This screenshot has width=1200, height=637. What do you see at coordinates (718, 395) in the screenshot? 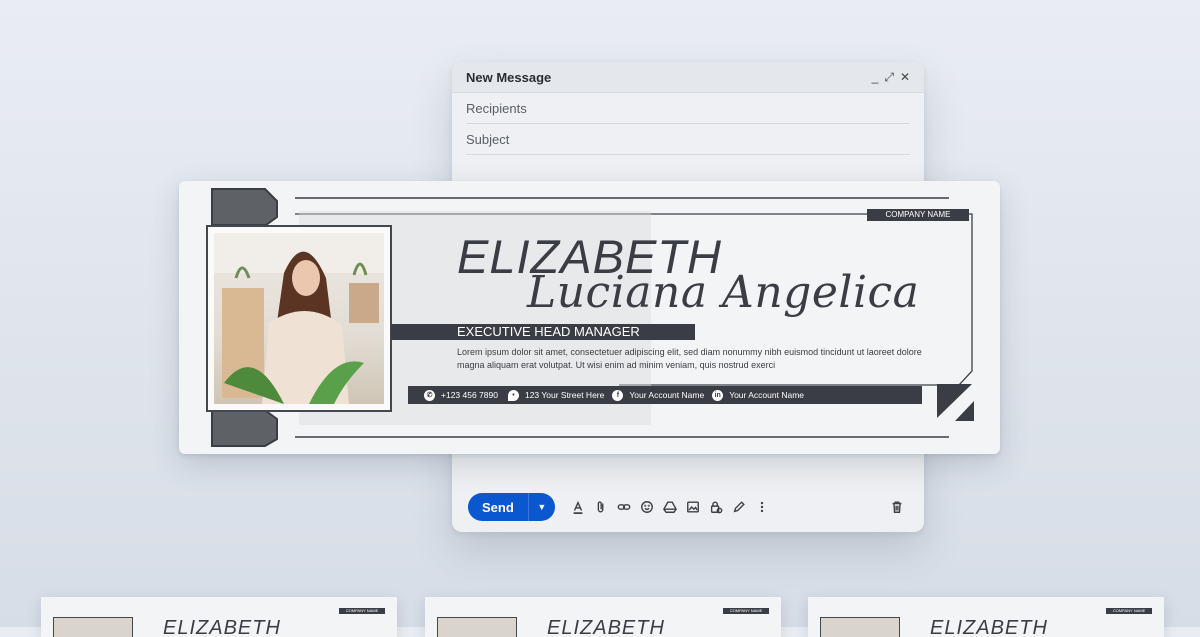
I see `linkedin-icon: in` at bounding box center [718, 395].